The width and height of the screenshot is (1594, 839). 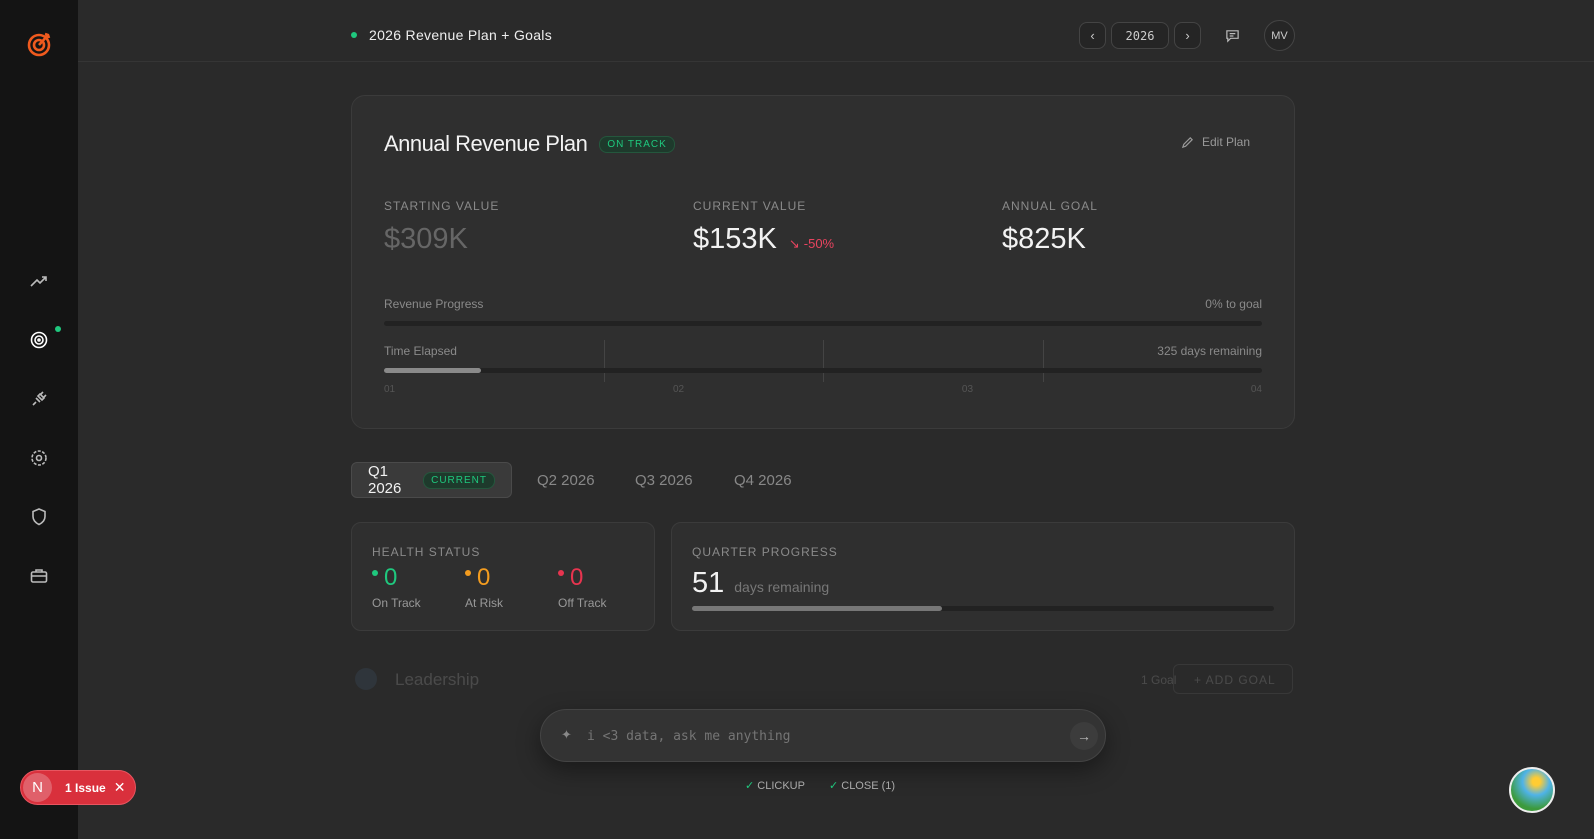 I want to click on quarter-progress-card: QUARTER PROGRESS 51 days remaining, so click(x=983, y=576).